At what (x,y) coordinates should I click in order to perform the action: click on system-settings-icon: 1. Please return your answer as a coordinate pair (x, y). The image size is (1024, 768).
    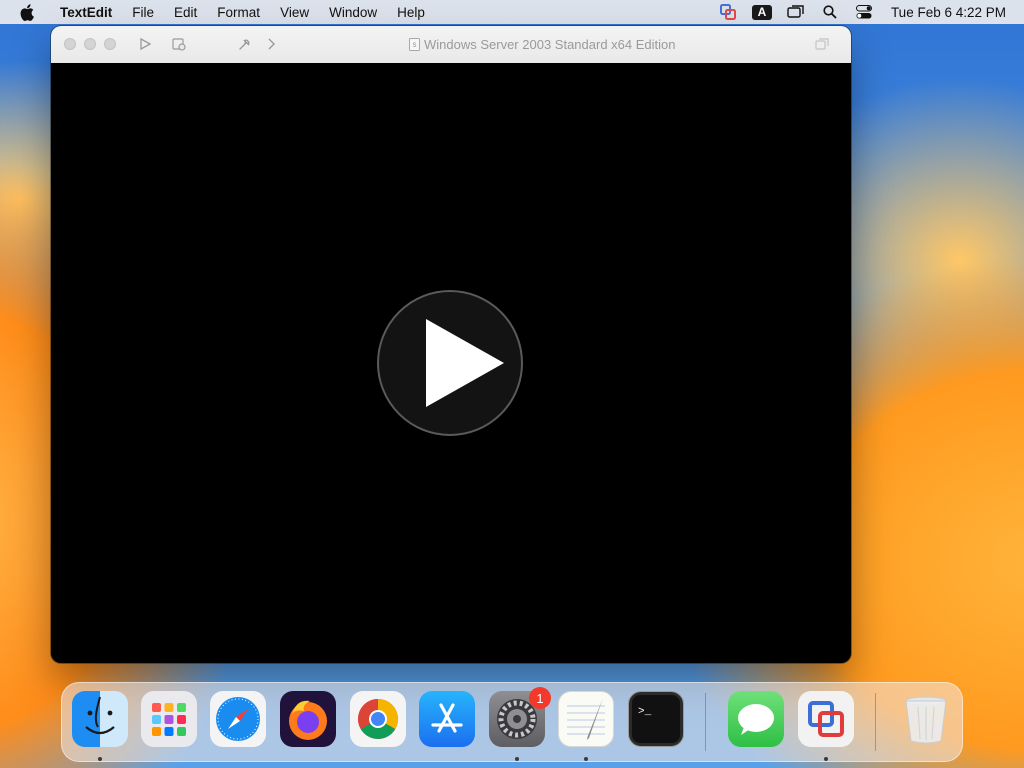
    Looking at the image, I should click on (520, 717).